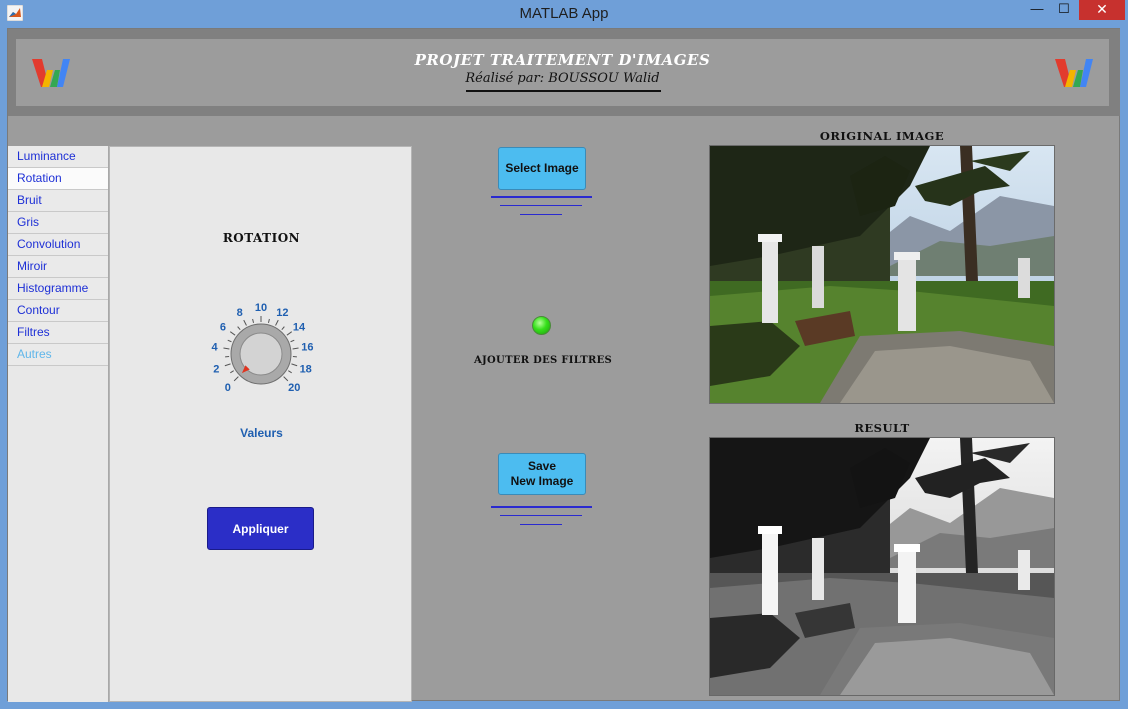 This screenshot has width=1128, height=709. Describe the element at coordinates (58, 201) in the screenshot. I see `tab-bruit: Bruit` at that location.